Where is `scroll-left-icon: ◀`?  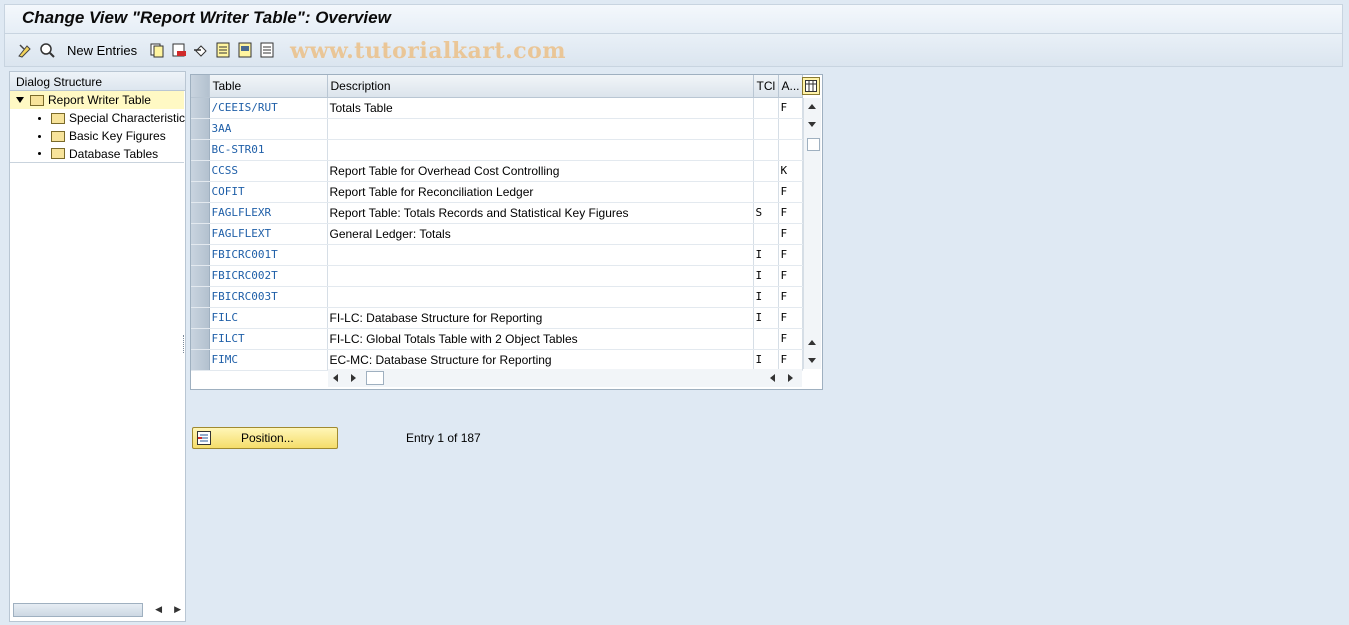
scroll-left-icon: ◀ is located at coordinates (158, 610).